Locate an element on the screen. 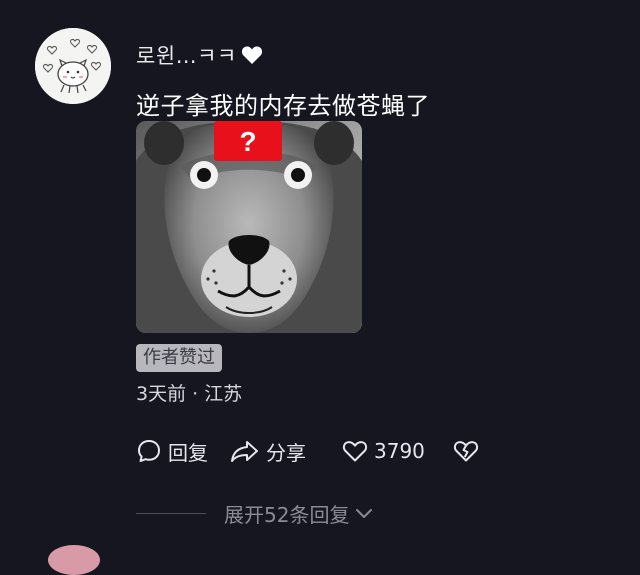  author-liked-badge: 作者赞过 is located at coordinates (179, 358).